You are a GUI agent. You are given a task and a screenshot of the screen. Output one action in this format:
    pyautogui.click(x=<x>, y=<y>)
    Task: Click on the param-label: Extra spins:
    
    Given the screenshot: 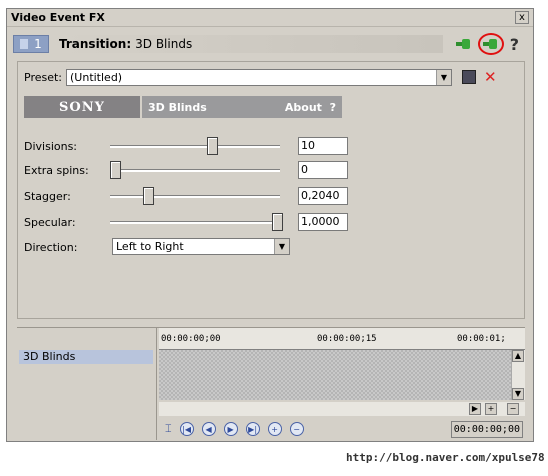 What is the action you would take?
    pyautogui.click(x=56, y=170)
    